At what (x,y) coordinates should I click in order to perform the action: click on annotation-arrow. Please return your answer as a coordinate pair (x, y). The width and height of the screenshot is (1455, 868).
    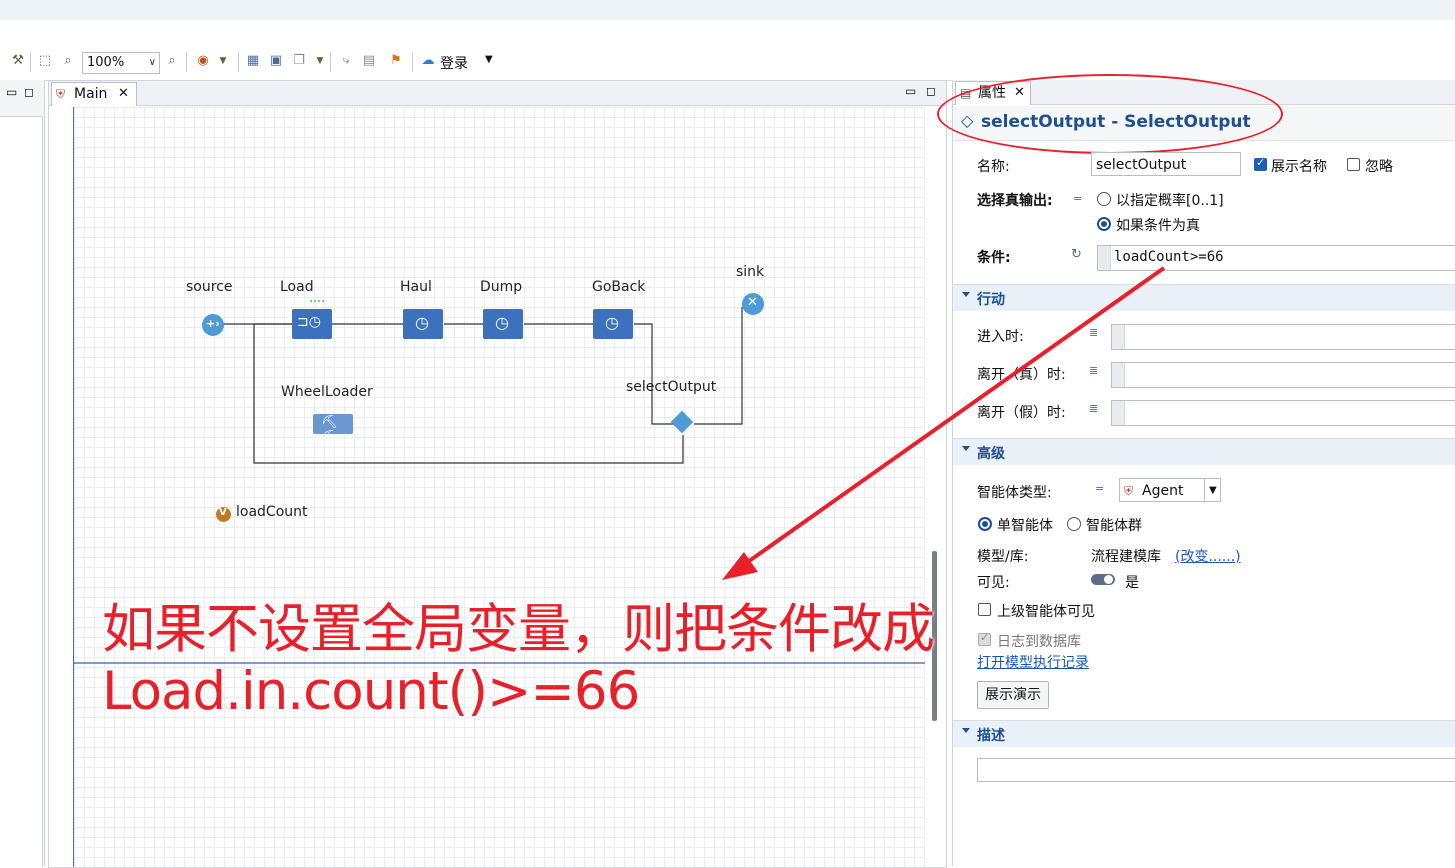
    Looking at the image, I should click on (944, 423).